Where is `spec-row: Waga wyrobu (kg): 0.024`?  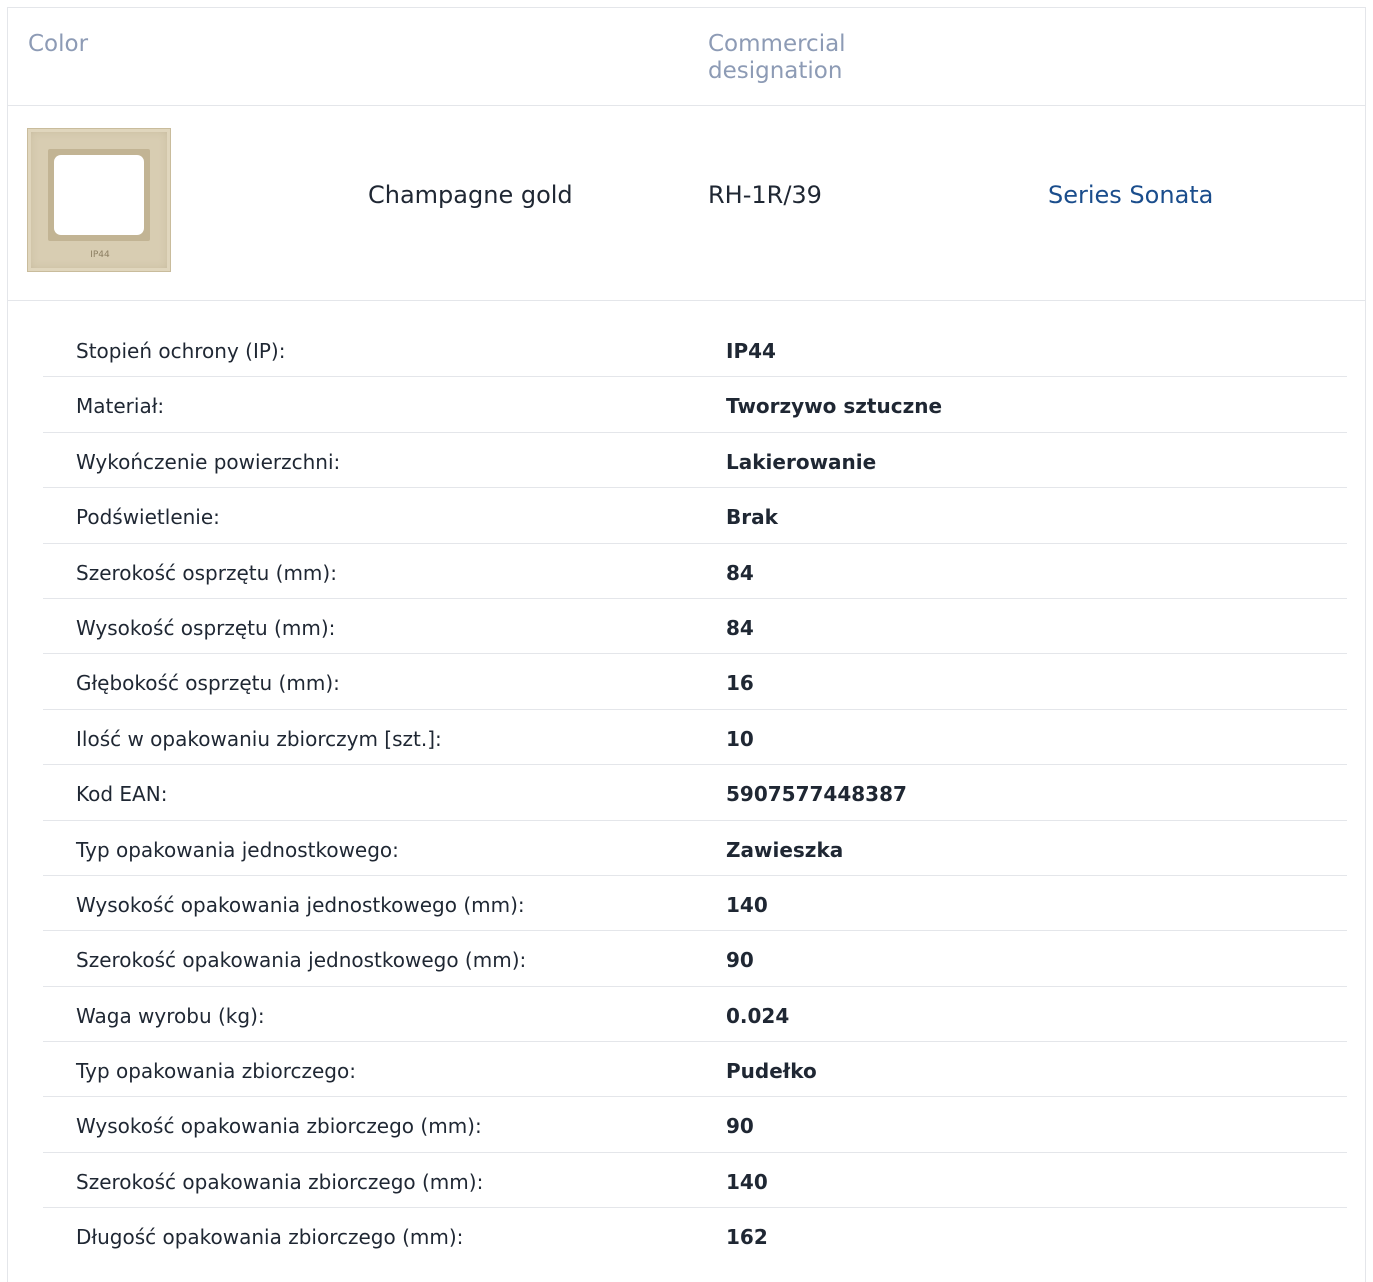 spec-row: Waga wyrobu (kg): 0.024 is located at coordinates (695, 1015).